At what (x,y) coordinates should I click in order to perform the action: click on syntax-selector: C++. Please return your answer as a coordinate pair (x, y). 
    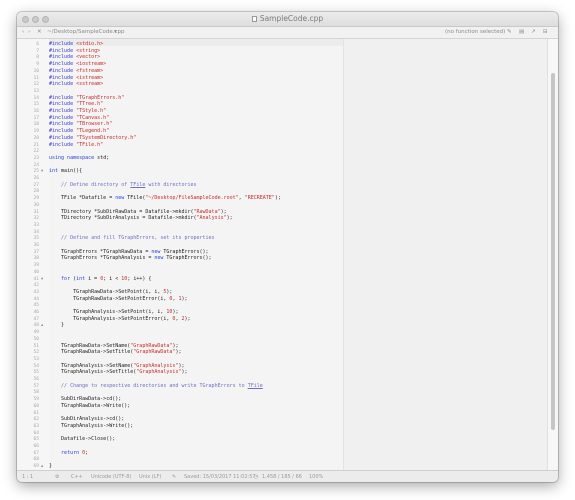
    Looking at the image, I should click on (77, 477).